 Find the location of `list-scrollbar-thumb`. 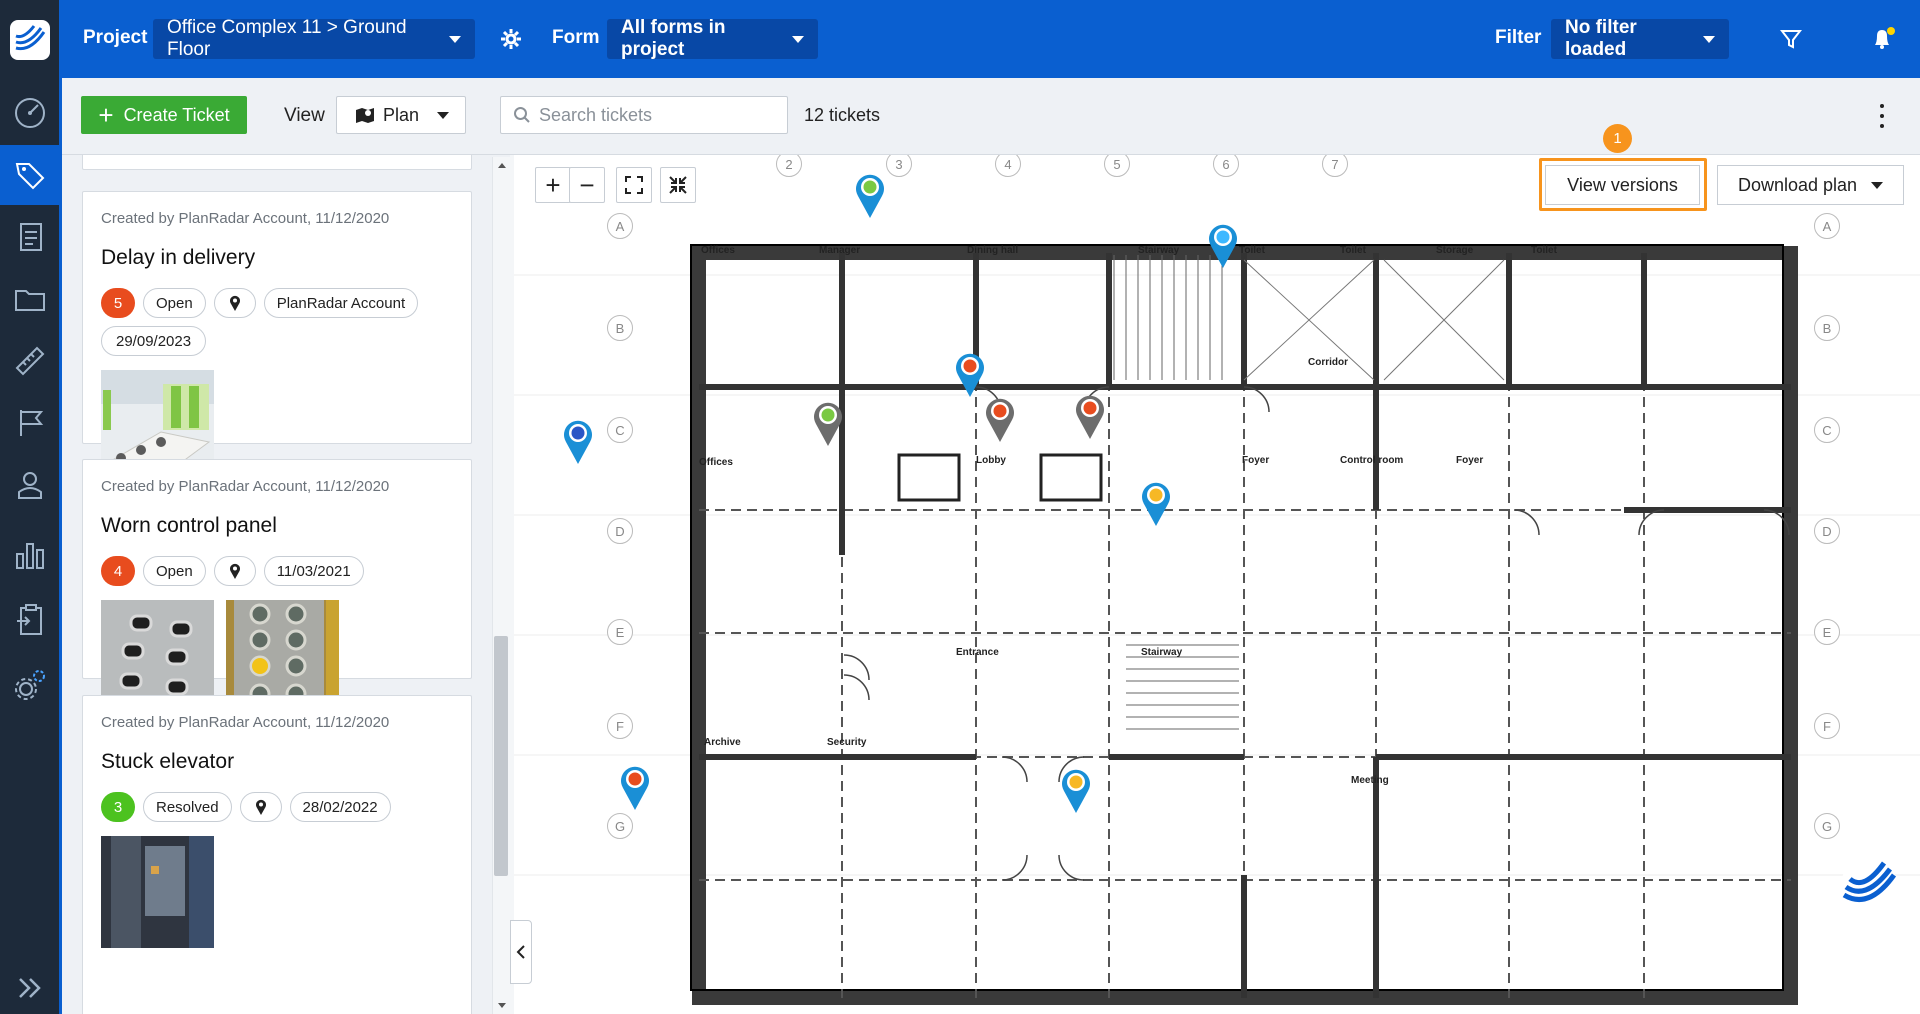

list-scrollbar-thumb is located at coordinates (501, 756).